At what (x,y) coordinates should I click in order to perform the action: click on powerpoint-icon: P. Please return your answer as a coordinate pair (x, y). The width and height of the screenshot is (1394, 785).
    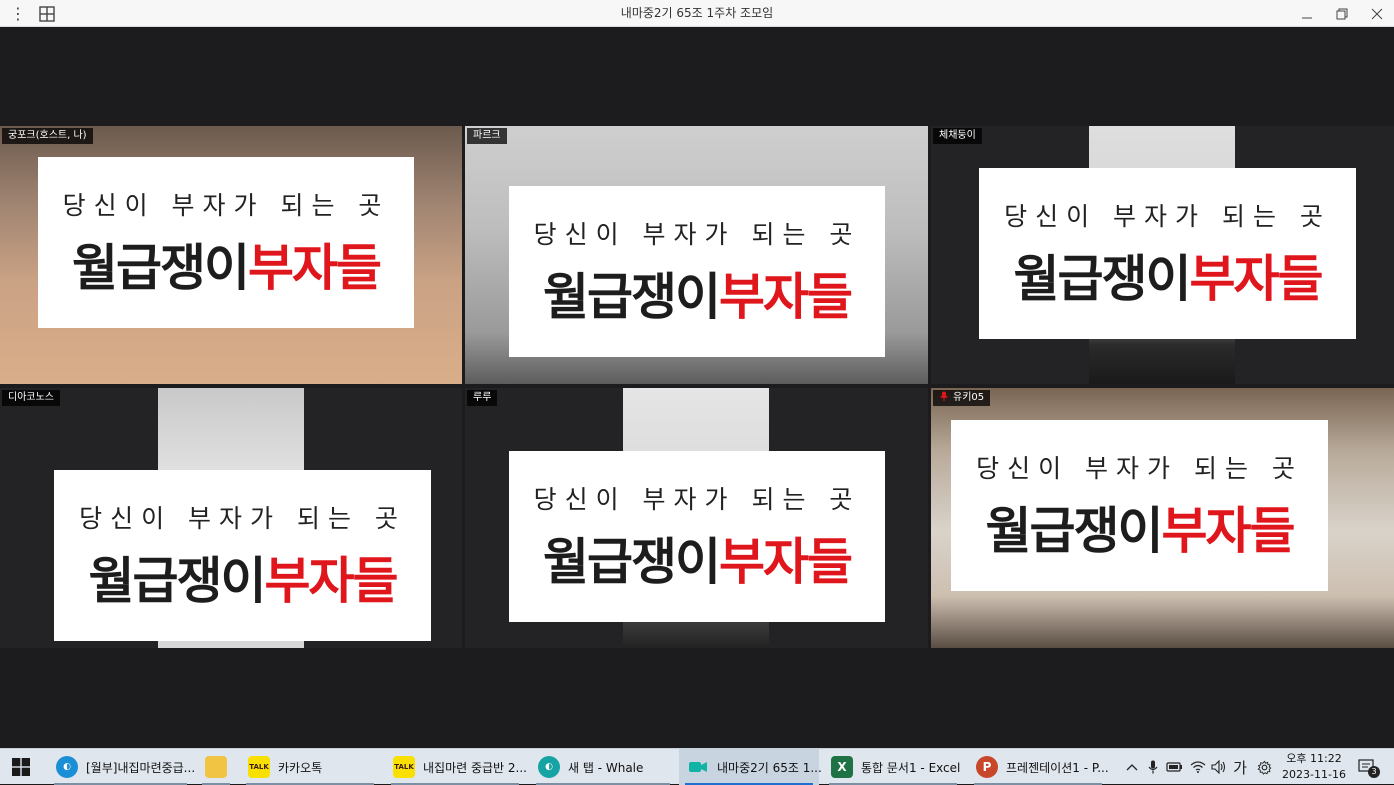
    Looking at the image, I should click on (987, 767).